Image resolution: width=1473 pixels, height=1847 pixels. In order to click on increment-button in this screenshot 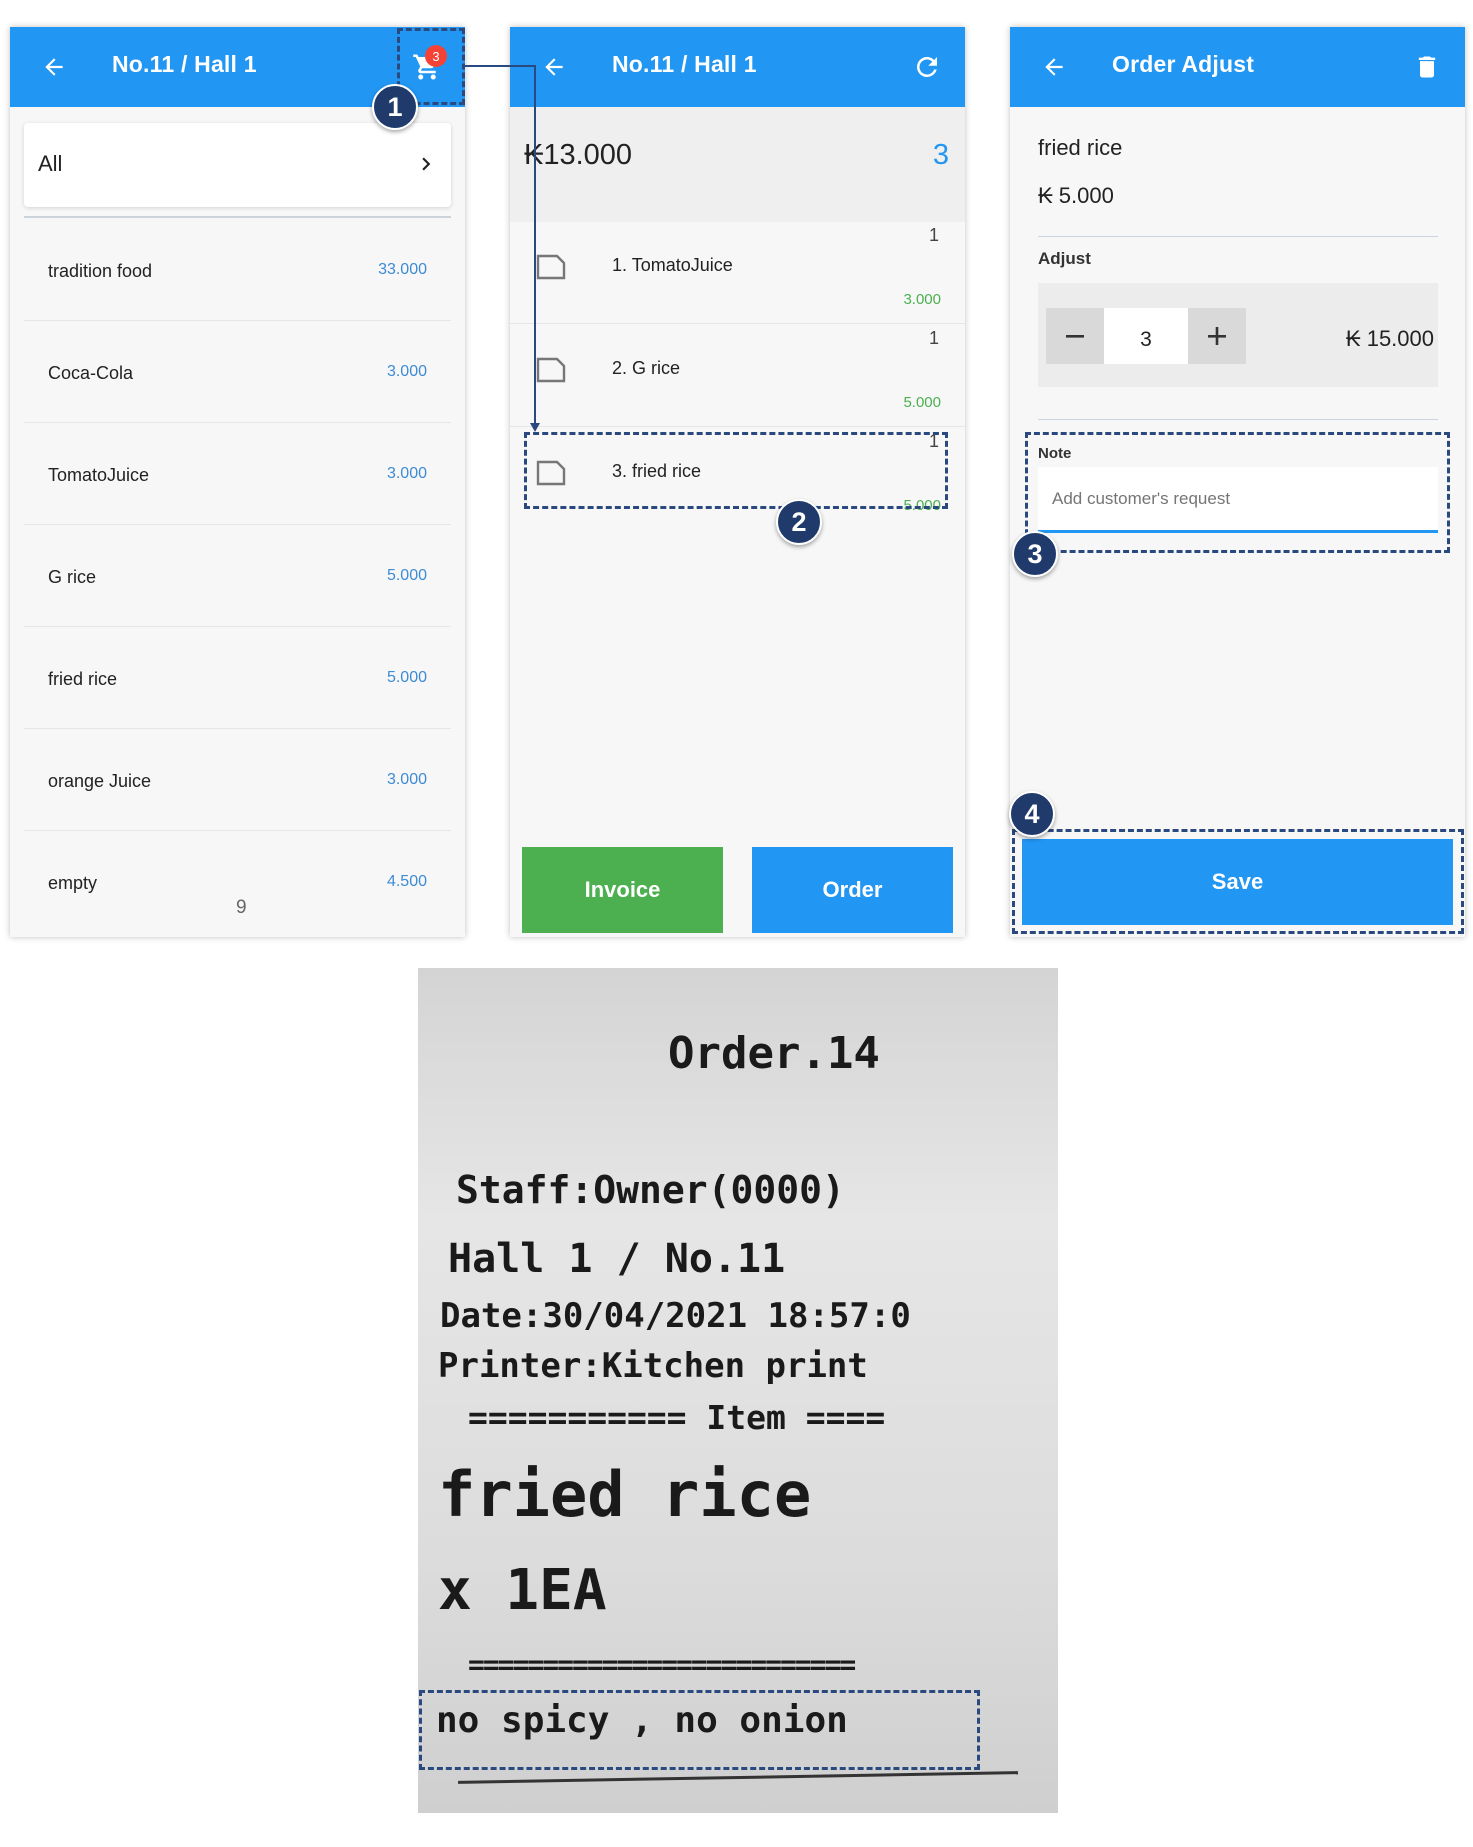, I will do `click(1217, 336)`.